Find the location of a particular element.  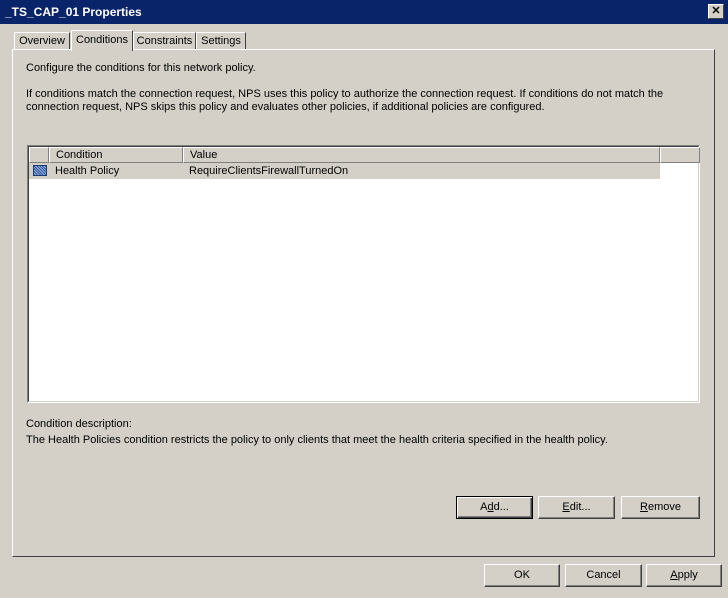

condition-description-label: Condition description: is located at coordinates (79, 424).